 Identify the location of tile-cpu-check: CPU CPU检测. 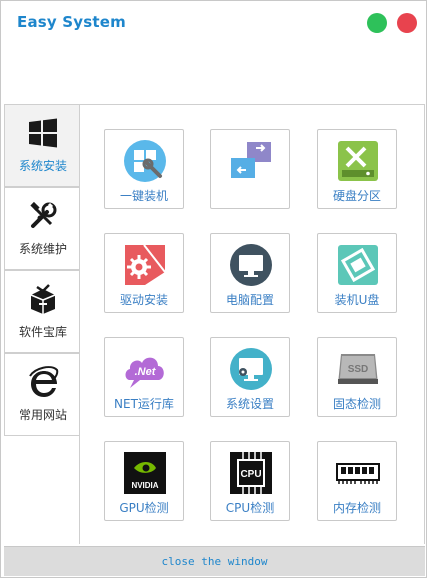
(250, 481).